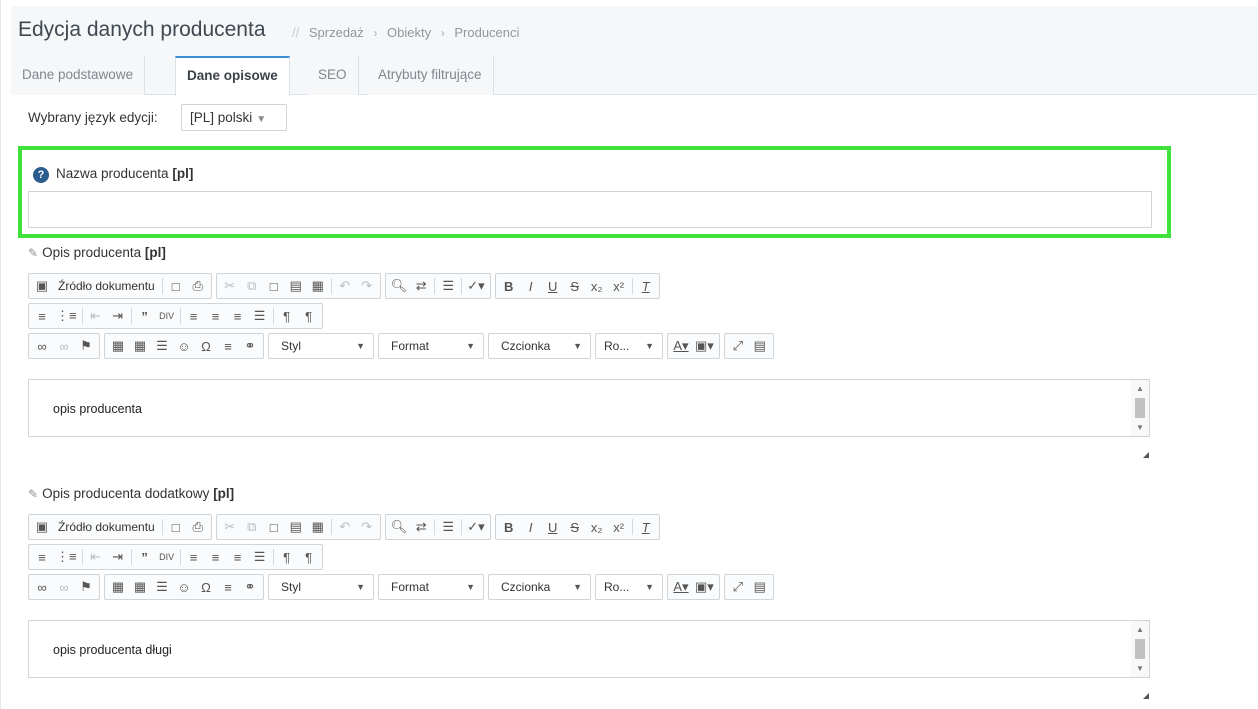 The height and width of the screenshot is (709, 1258). What do you see at coordinates (78, 75) in the screenshot?
I see `tab-basic-data: Dane podstawowe` at bounding box center [78, 75].